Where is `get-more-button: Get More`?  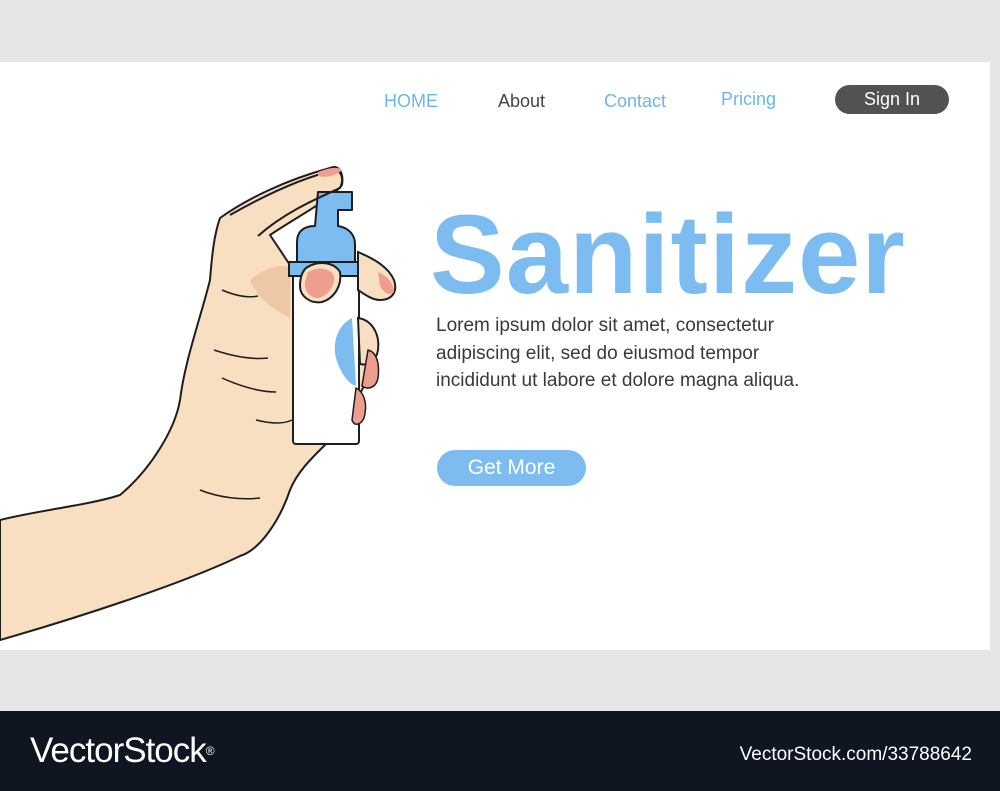
get-more-button: Get More is located at coordinates (511, 468).